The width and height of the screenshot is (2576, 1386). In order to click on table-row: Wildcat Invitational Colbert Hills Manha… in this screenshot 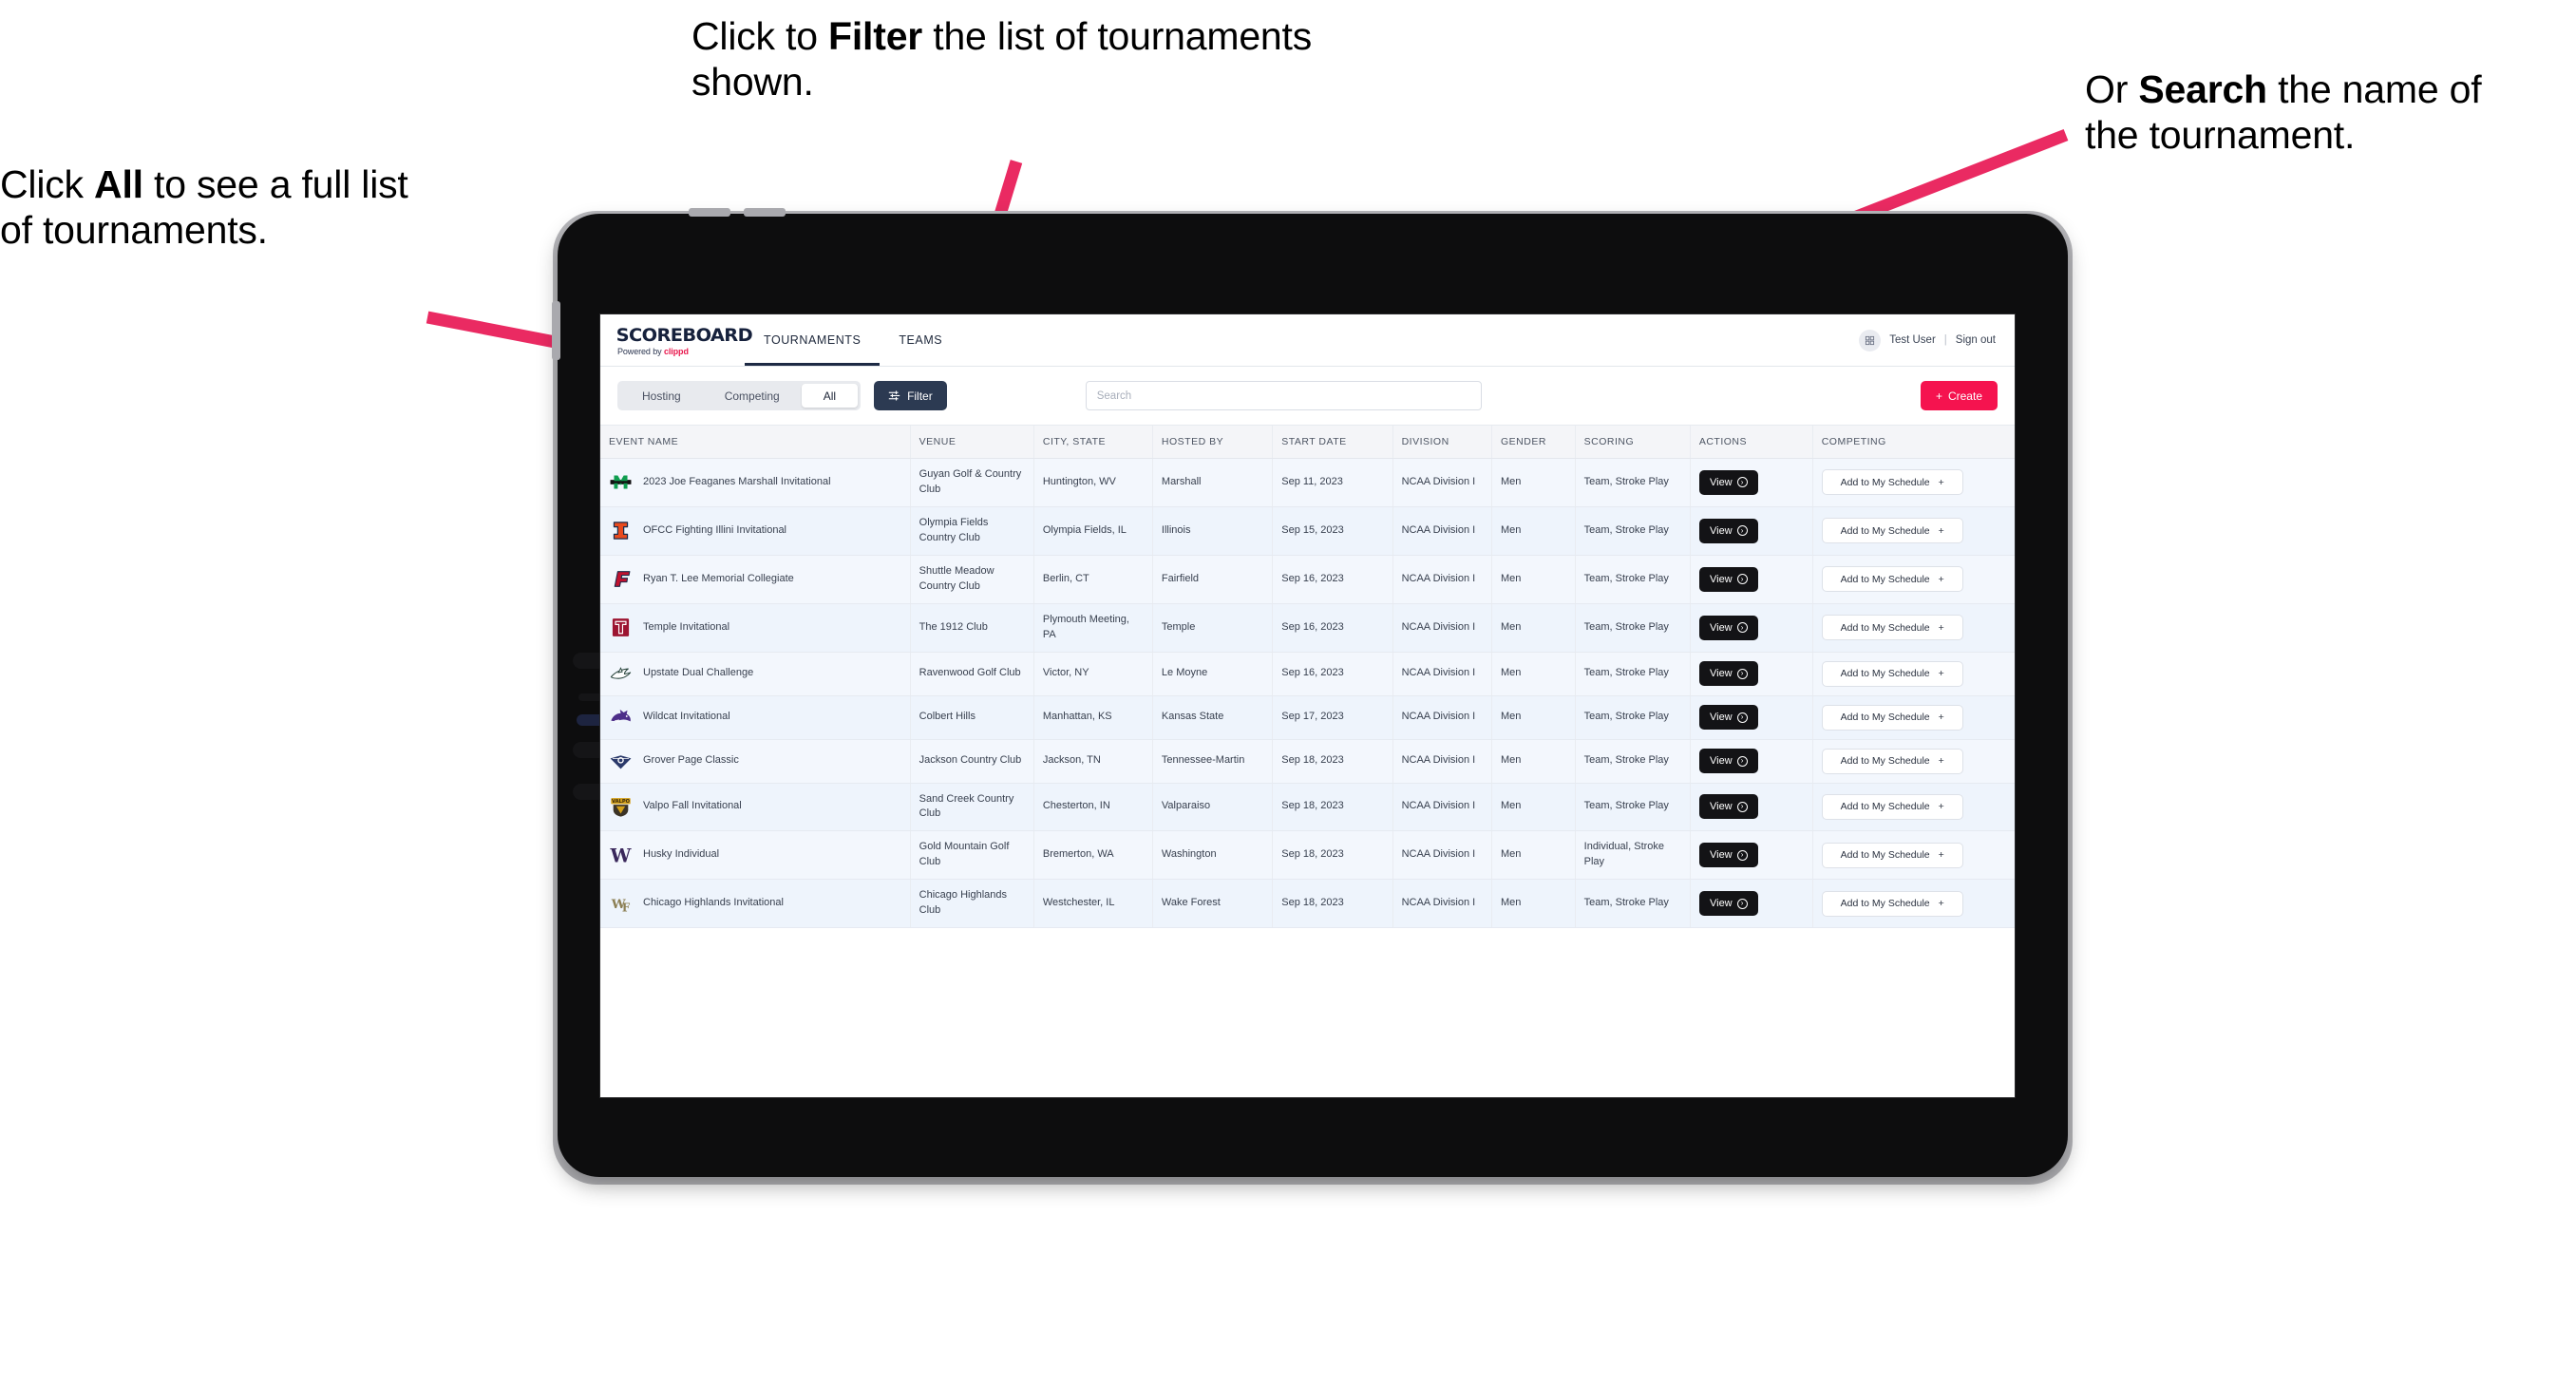, I will do `click(1307, 717)`.